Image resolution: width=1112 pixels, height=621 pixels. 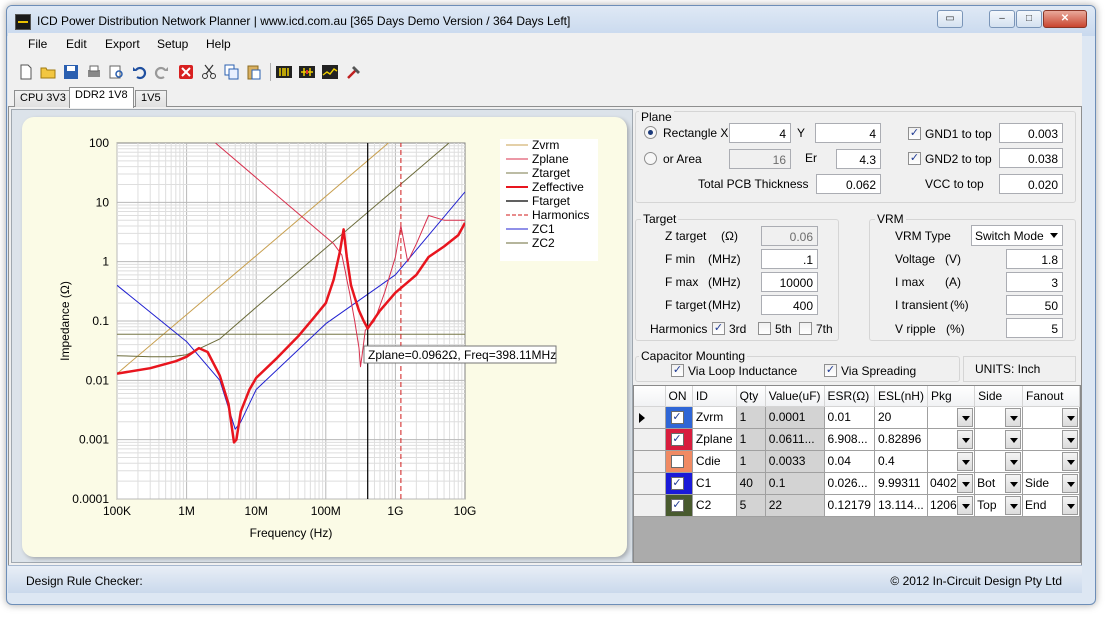 What do you see at coordinates (1065, 19) in the screenshot?
I see `close-button: ✕` at bounding box center [1065, 19].